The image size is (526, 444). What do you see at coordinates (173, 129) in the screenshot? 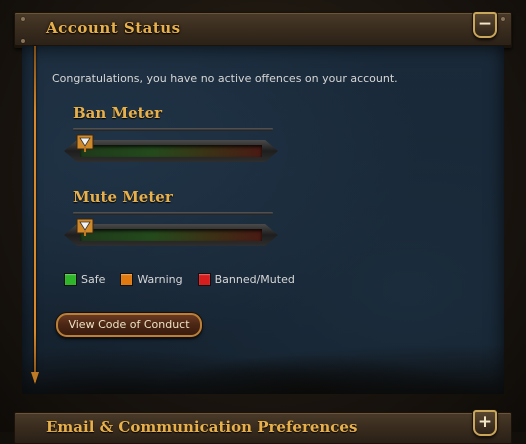
I see `ban-meter-scale` at bounding box center [173, 129].